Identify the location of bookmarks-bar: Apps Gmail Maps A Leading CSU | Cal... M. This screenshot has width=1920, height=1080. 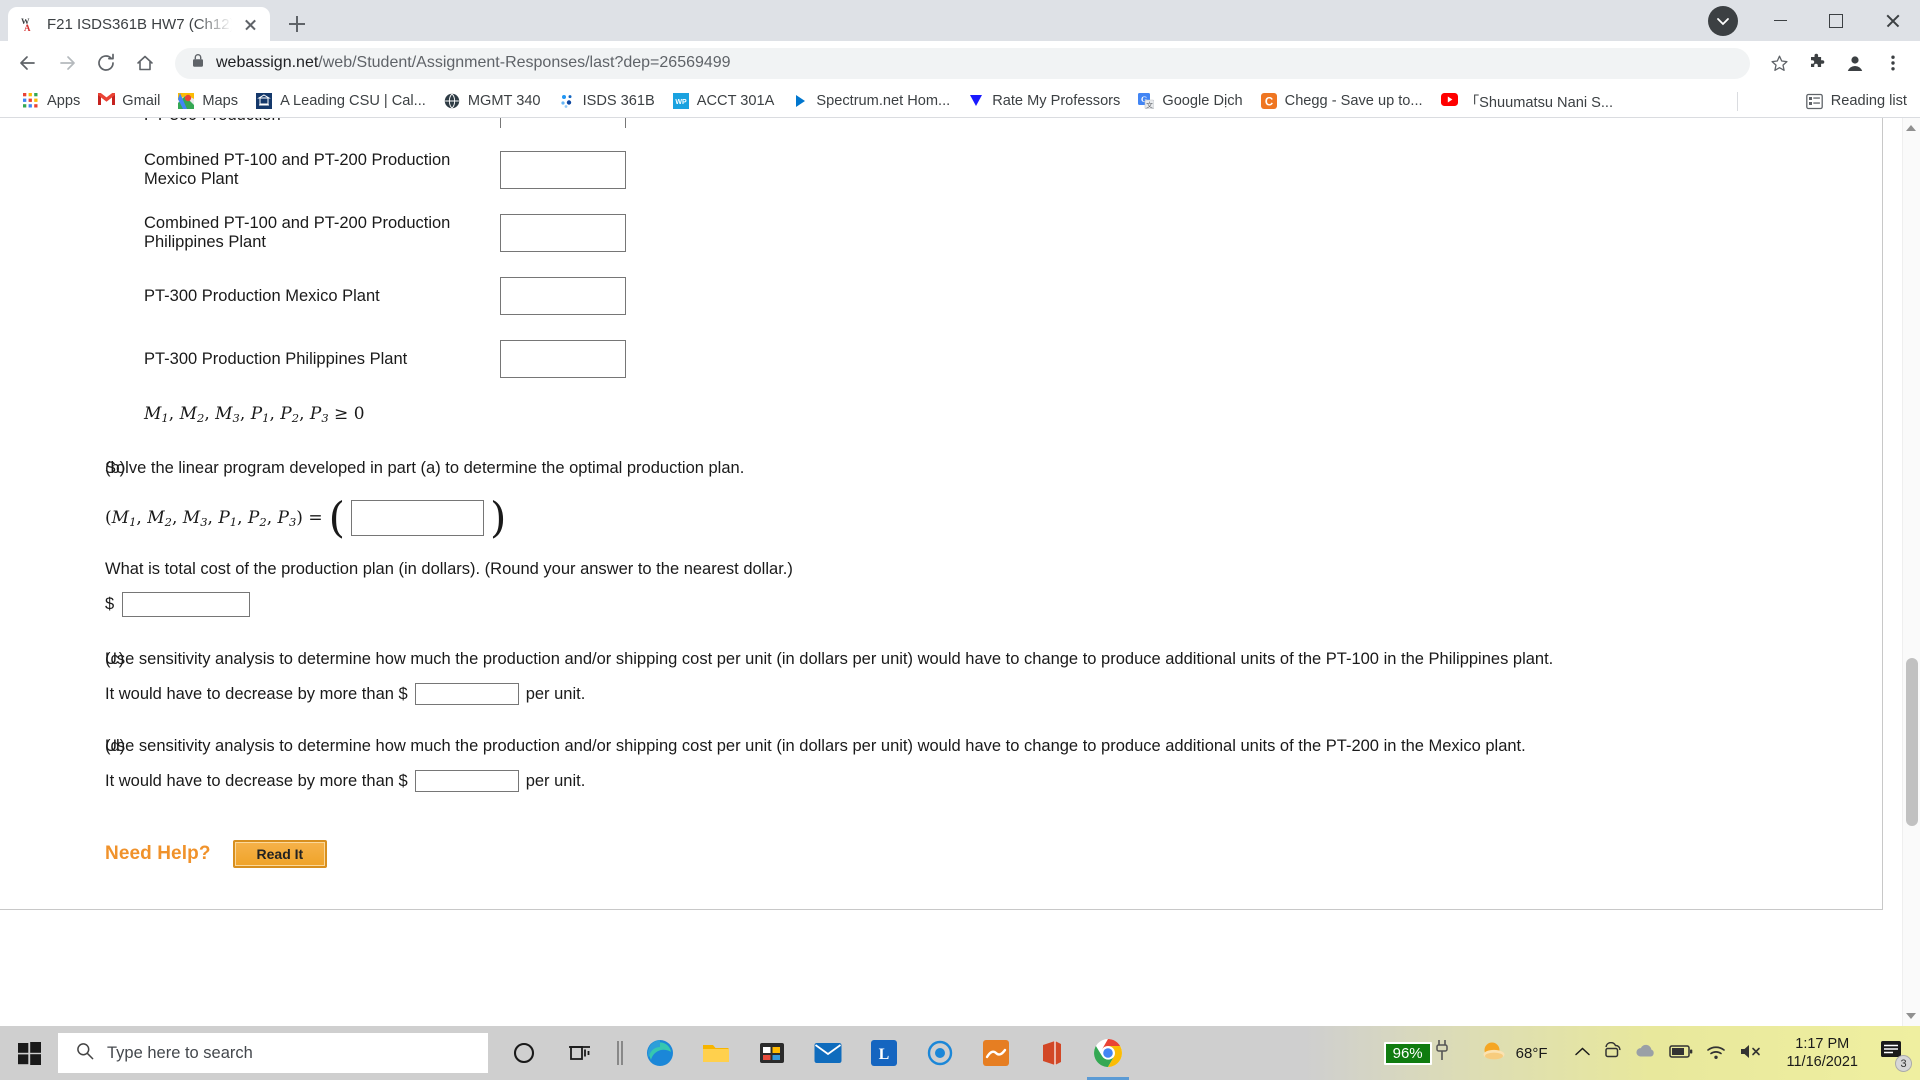
(960, 101).